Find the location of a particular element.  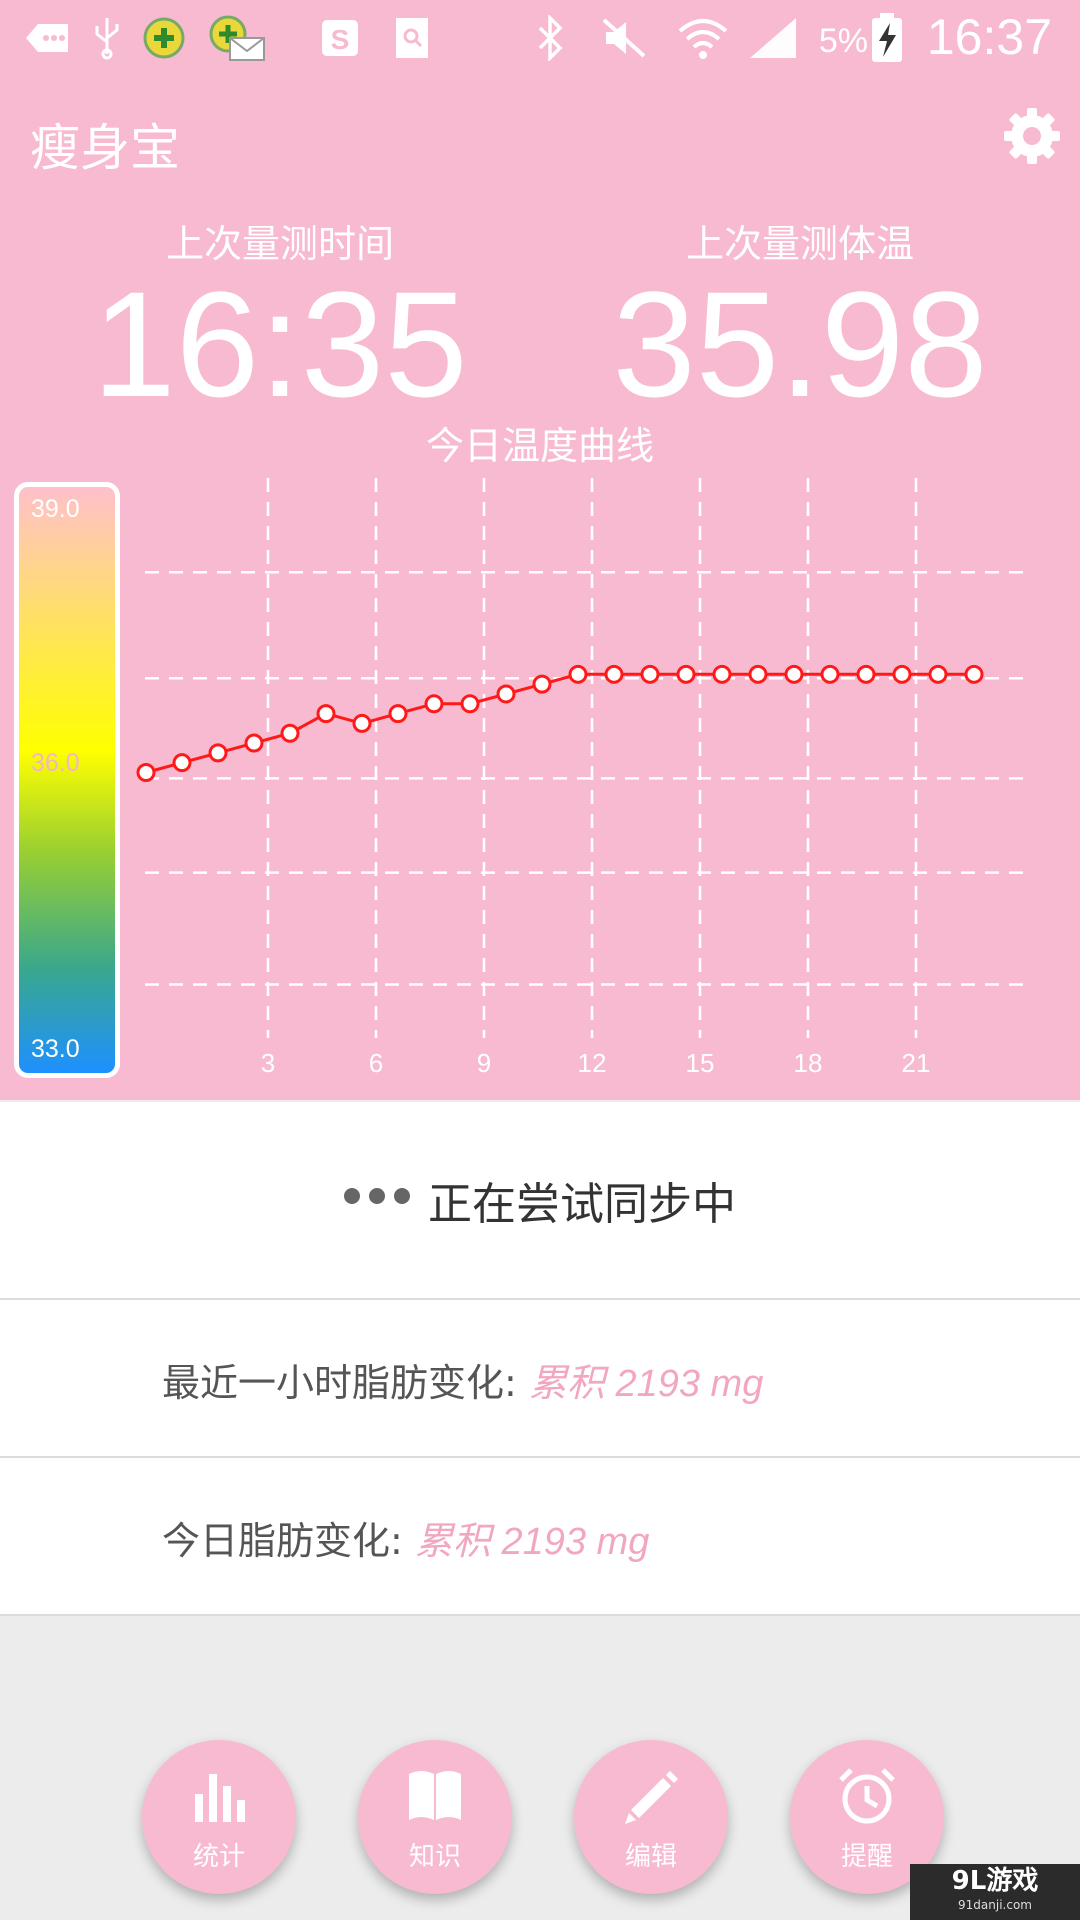

fat-today-row: 今日脂肪变化: 累积 2193 mg is located at coordinates (540, 1537).